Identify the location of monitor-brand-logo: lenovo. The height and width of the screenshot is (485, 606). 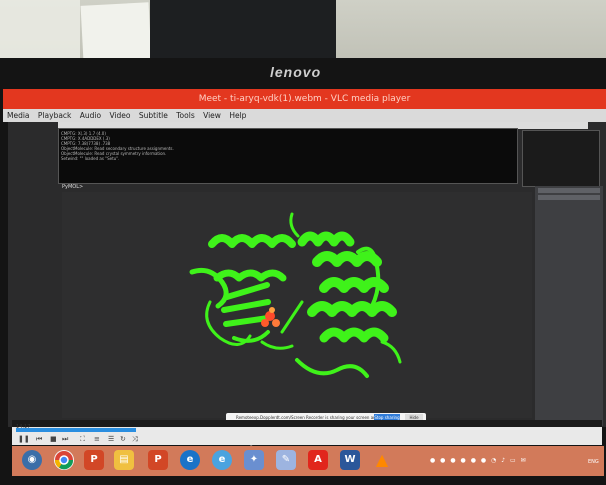
(296, 72).